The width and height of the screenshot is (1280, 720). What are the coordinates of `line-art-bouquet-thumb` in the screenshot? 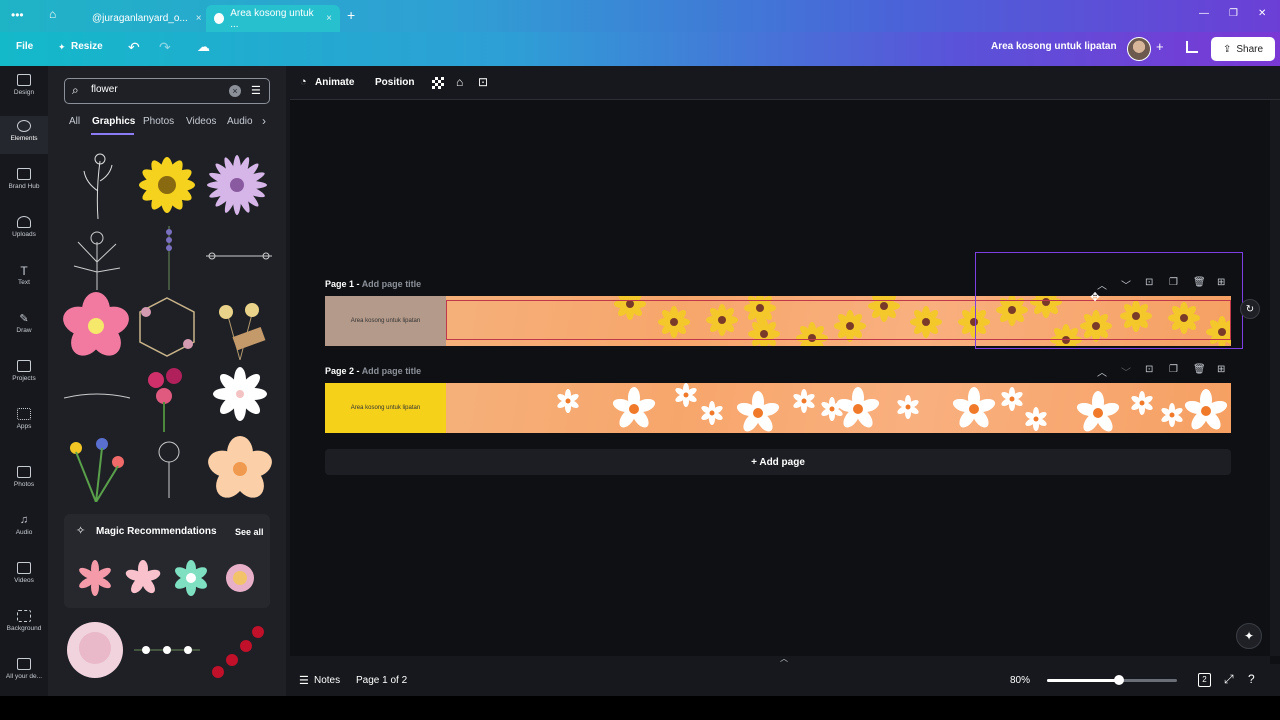 It's located at (97, 256).